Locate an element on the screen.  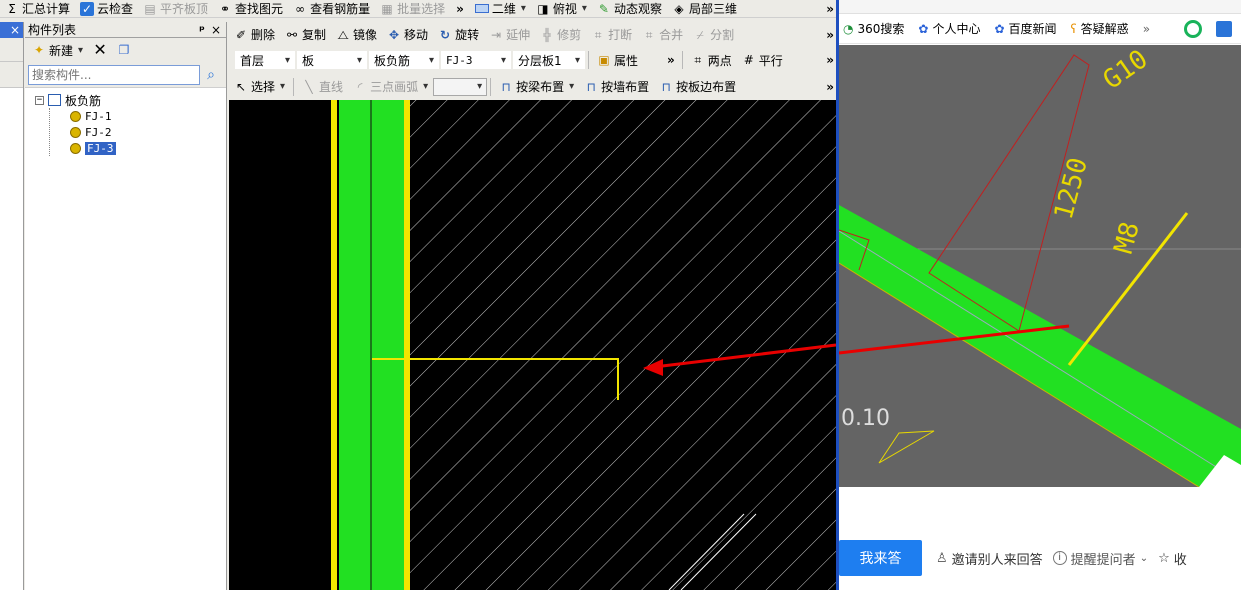
copy-icon: ❐ is located at coordinates (124, 50).